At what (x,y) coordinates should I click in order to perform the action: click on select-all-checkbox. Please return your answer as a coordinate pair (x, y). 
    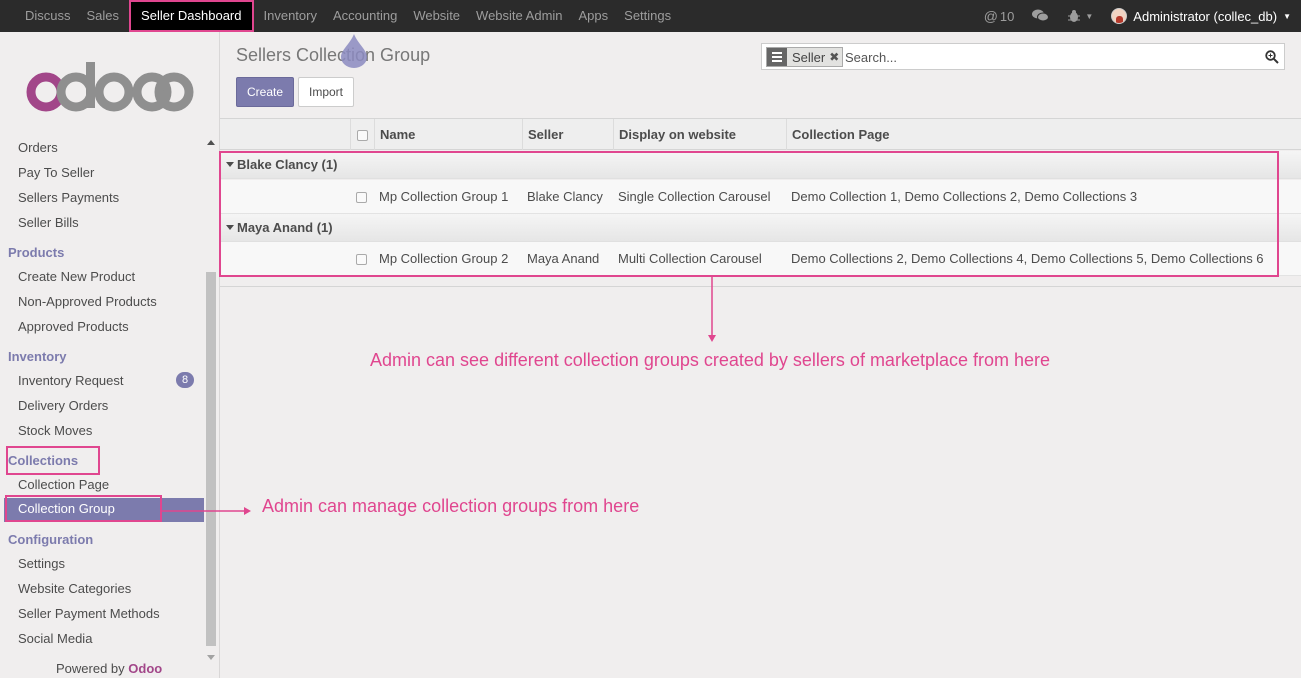
    Looking at the image, I should click on (362, 136).